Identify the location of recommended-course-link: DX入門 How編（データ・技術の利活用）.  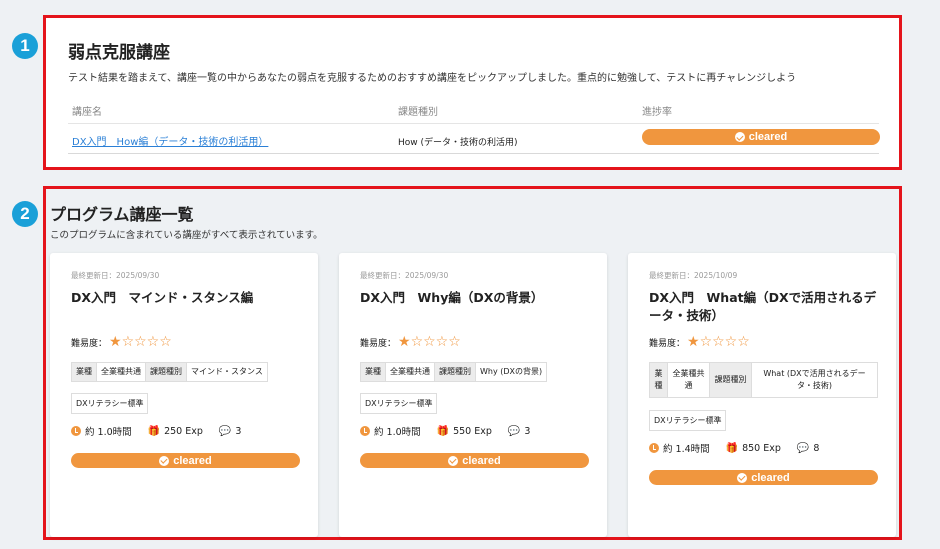
(170, 140).